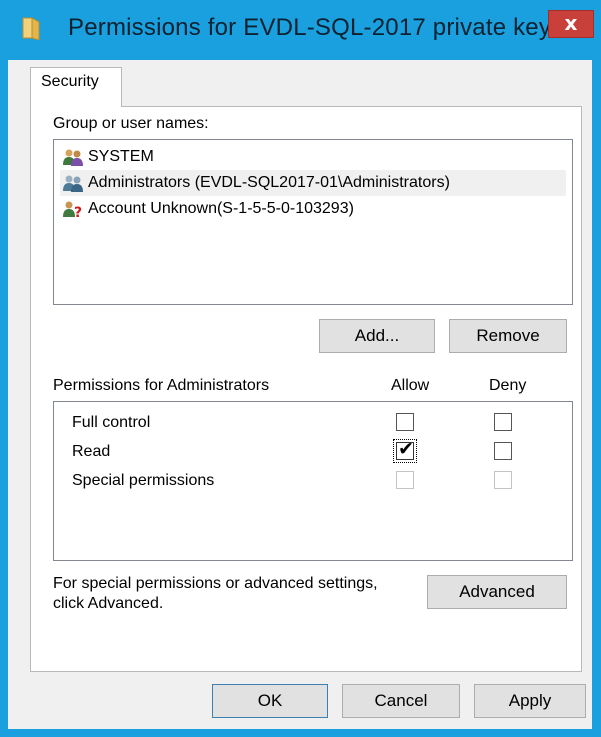 Image resolution: width=601 pixels, height=737 pixels. Describe the element at coordinates (530, 701) in the screenshot. I see `apply-button: Apply` at that location.